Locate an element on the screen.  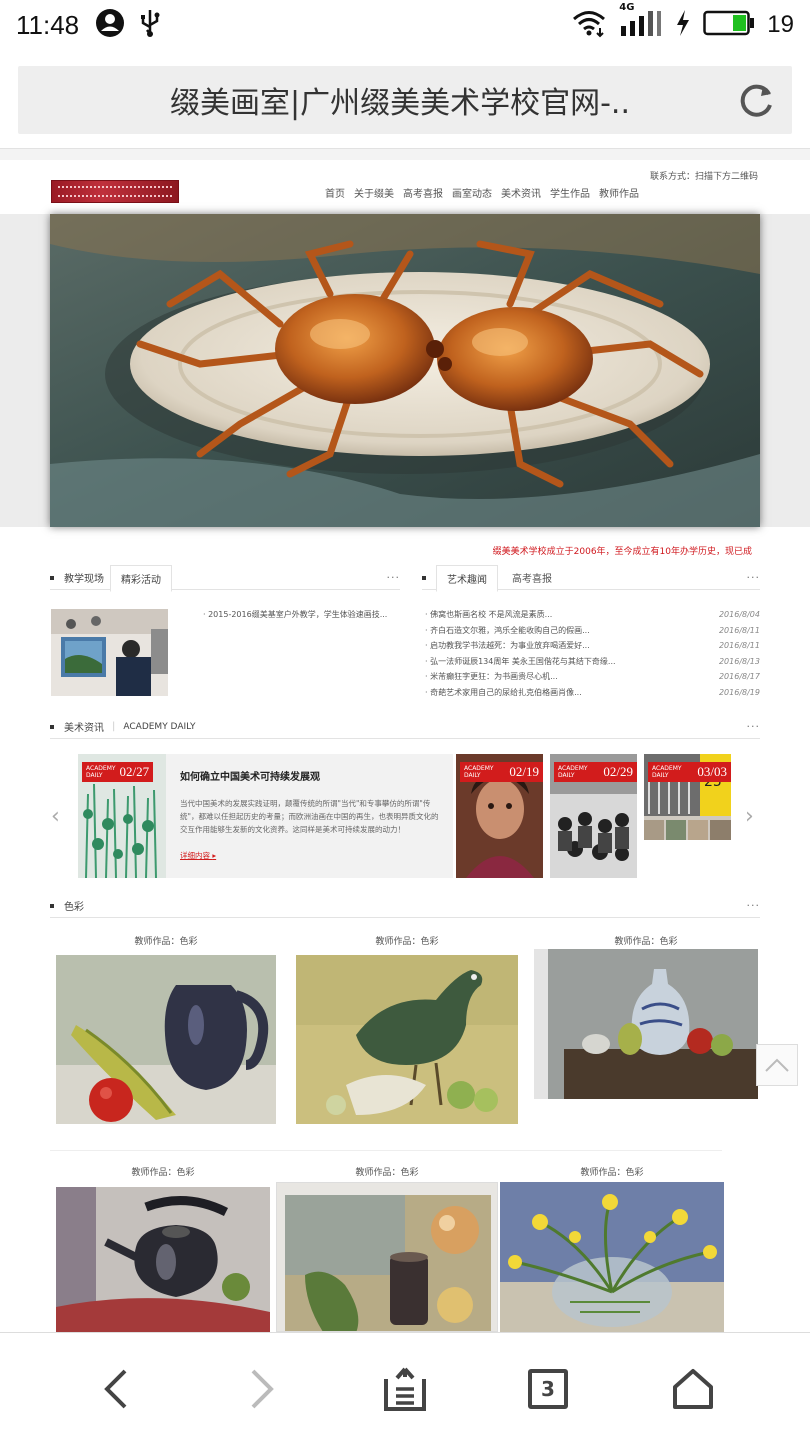
news-thumbnail: 25 ACADEMY DAILY 03/03 is located at coordinates (687, 797).